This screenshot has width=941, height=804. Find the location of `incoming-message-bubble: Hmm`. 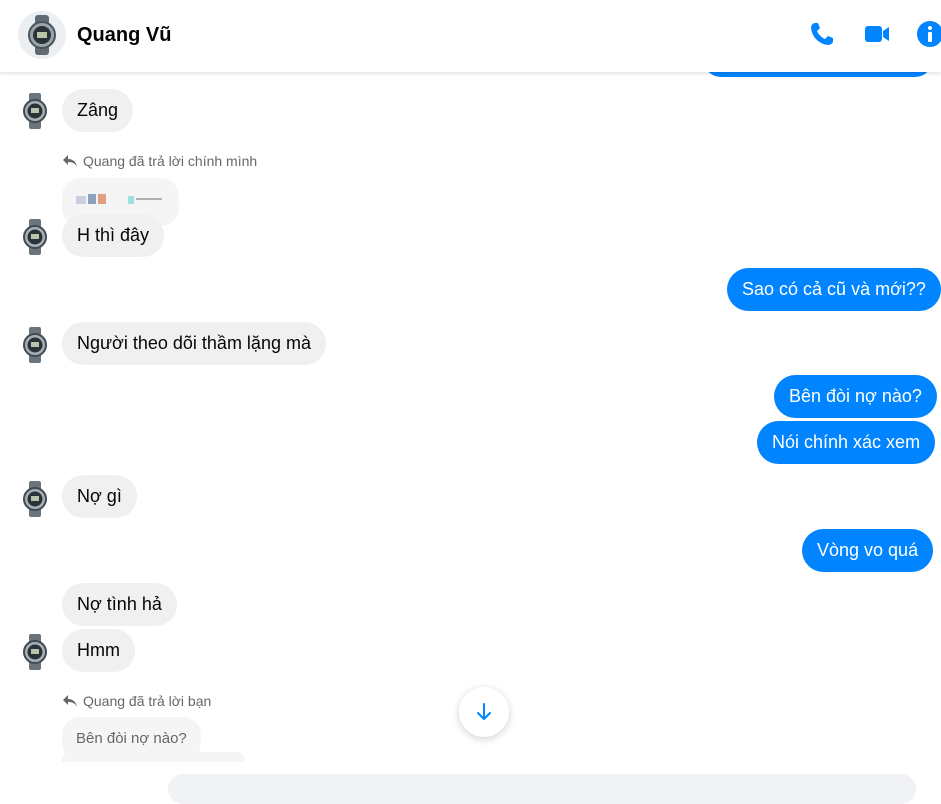

incoming-message-bubble: Hmm is located at coordinates (98, 650).